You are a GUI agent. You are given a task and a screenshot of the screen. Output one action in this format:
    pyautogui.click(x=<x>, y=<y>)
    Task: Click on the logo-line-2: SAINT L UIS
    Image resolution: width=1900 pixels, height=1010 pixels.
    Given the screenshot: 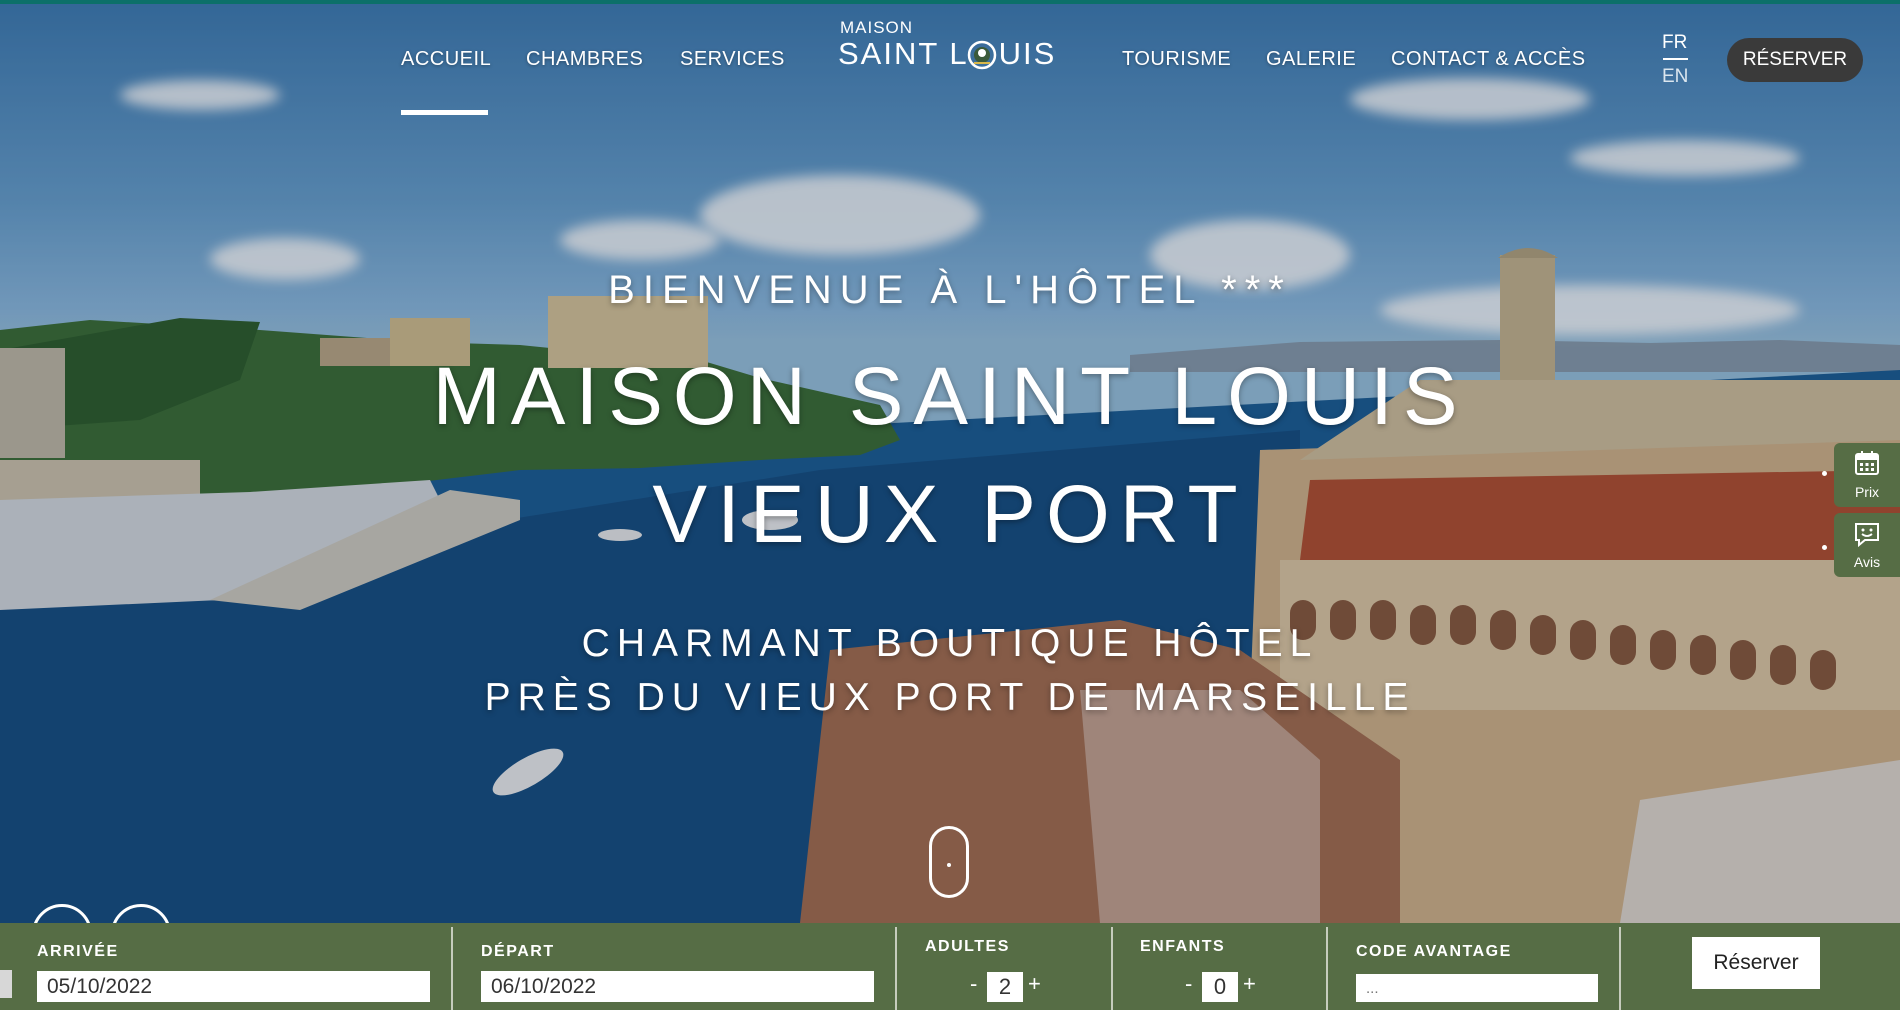 What is the action you would take?
    pyautogui.click(x=947, y=53)
    